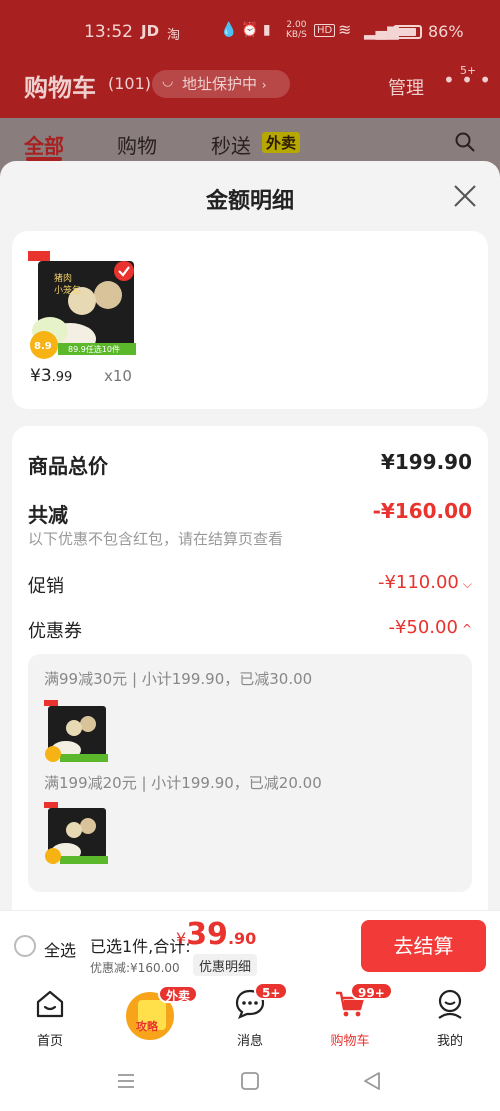  What do you see at coordinates (118, 376) in the screenshot?
I see `product-quantity: x10` at bounding box center [118, 376].